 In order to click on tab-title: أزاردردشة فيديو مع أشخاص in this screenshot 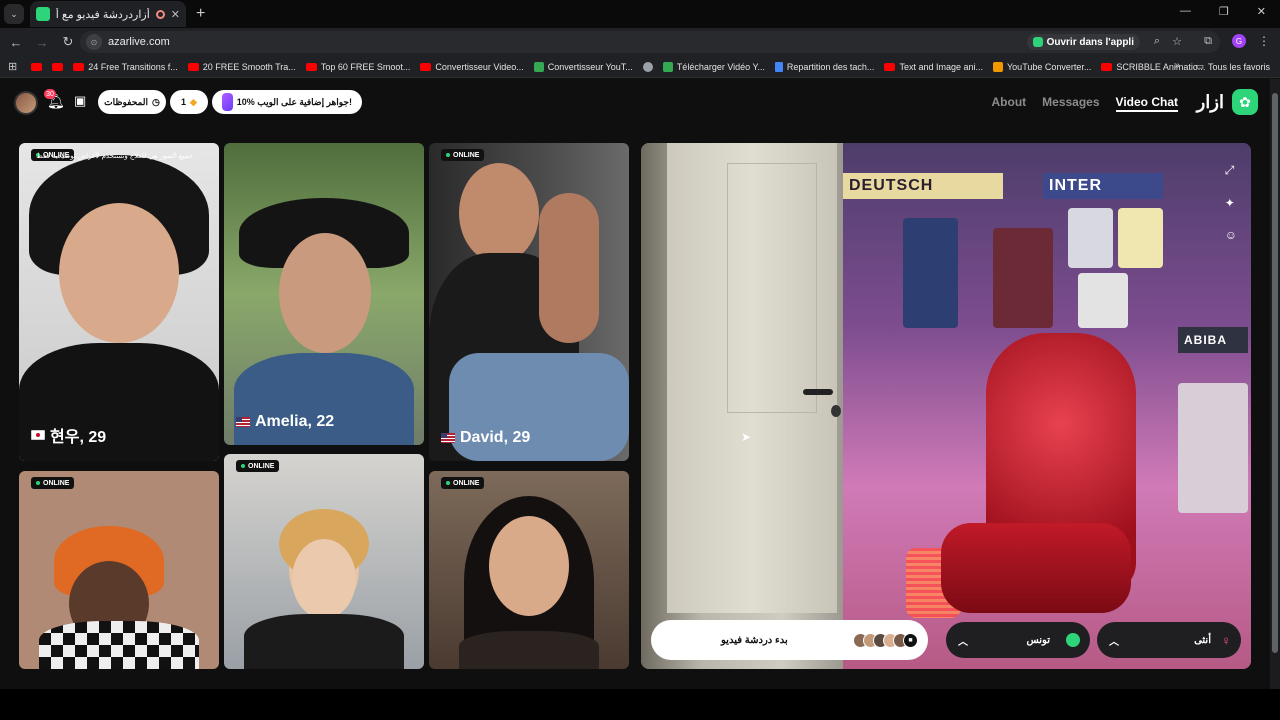, I will do `click(103, 14)`.